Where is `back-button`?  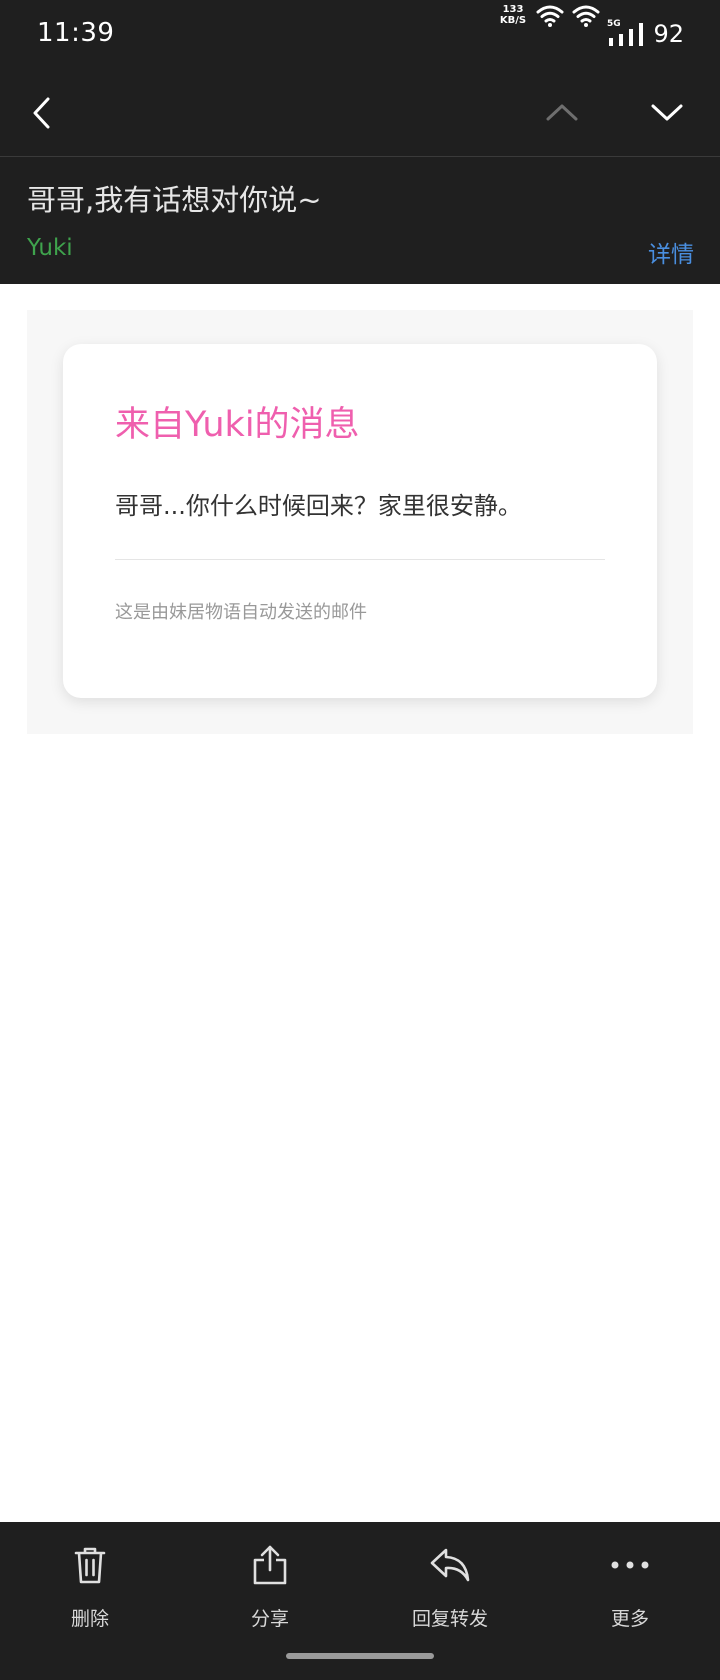 back-button is located at coordinates (42, 113).